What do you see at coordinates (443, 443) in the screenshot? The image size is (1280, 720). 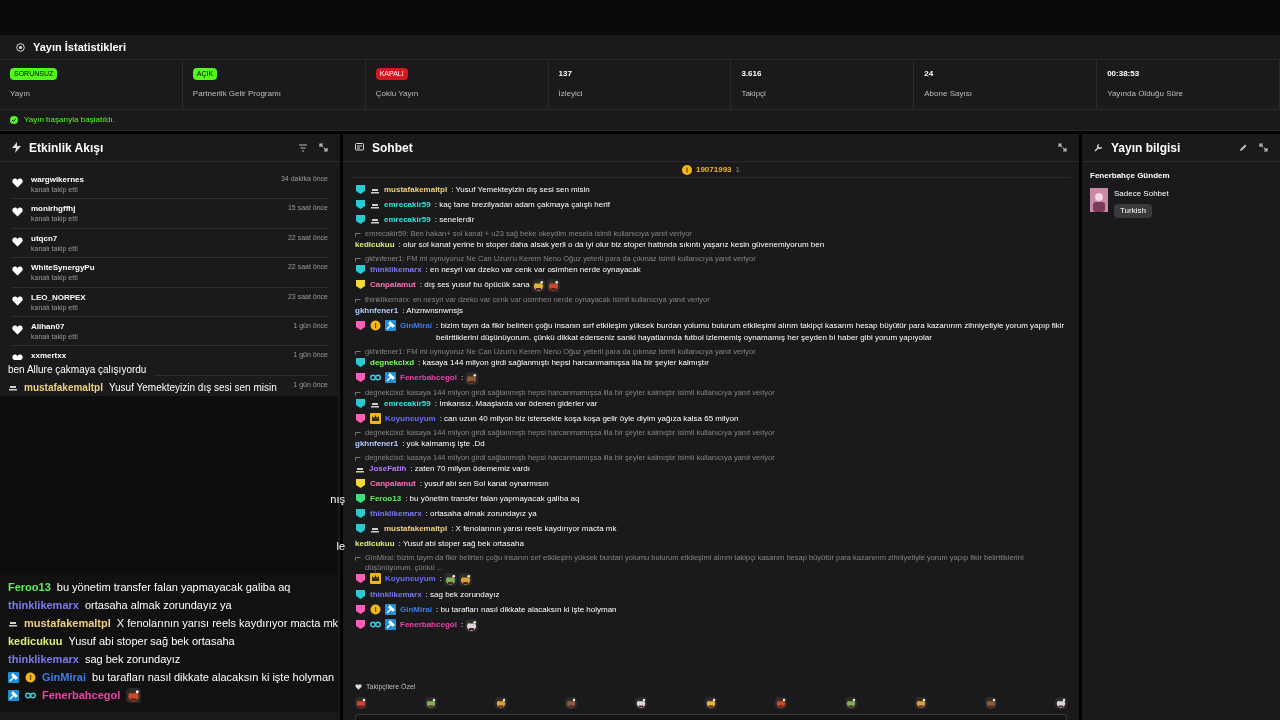 I see `message-text: : yok kalmamış işte .Dd` at bounding box center [443, 443].